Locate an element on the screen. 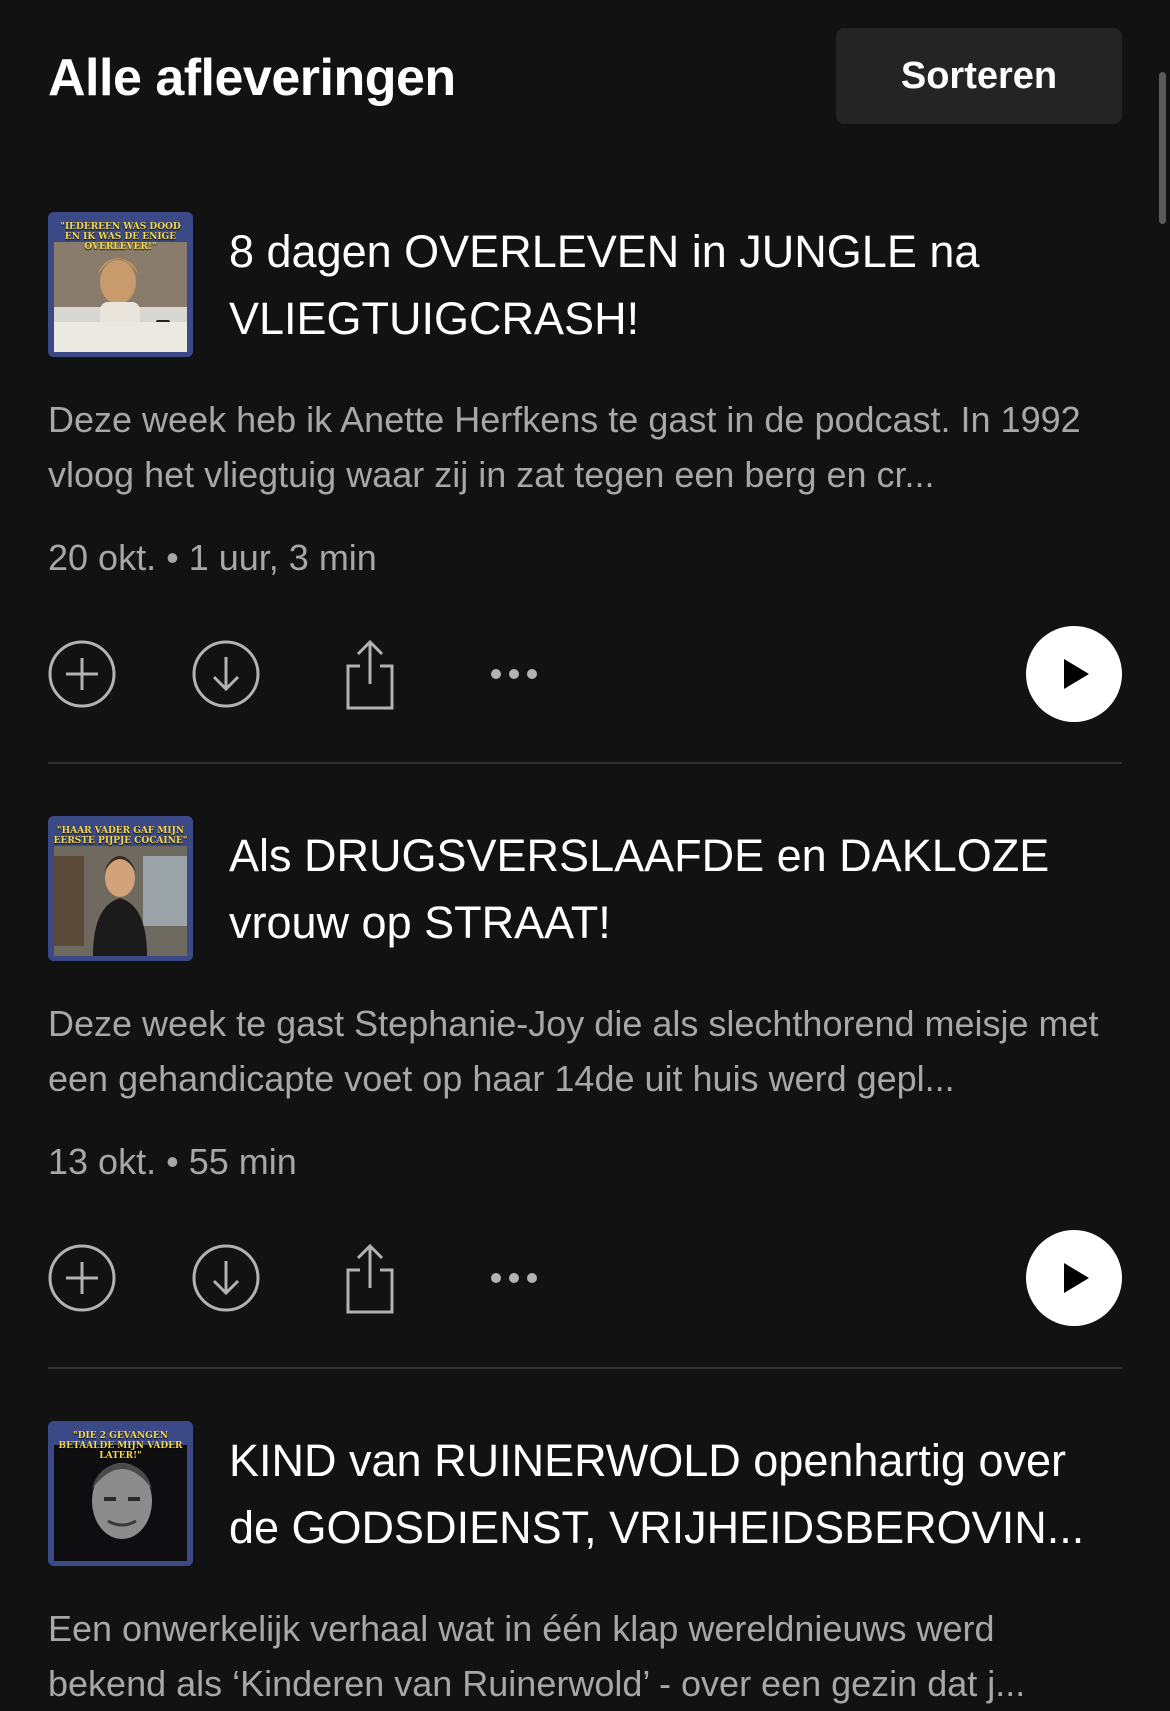 This screenshot has height=1711, width=1170. sort-button: Sorteren is located at coordinates (979, 76).